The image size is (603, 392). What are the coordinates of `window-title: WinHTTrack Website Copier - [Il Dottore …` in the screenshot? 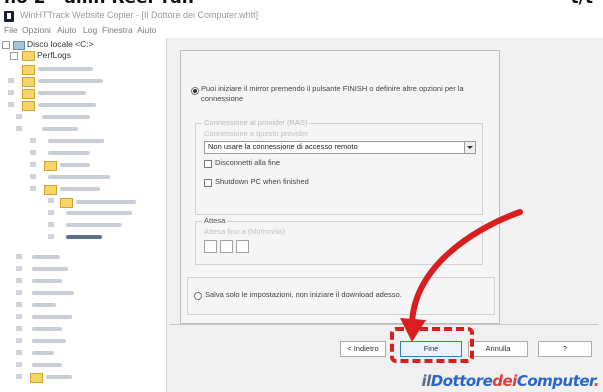 It's located at (139, 15).